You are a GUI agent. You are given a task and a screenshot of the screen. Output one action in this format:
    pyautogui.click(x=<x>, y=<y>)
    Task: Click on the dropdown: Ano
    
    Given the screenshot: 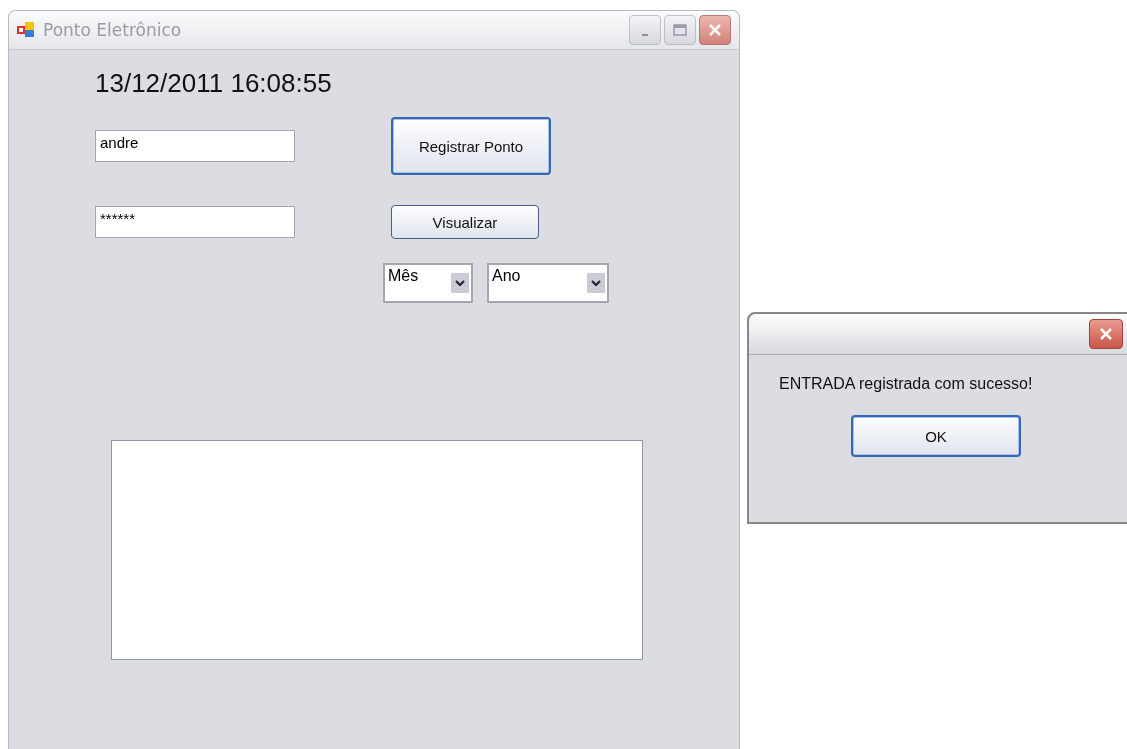 What is the action you would take?
    pyautogui.click(x=548, y=283)
    